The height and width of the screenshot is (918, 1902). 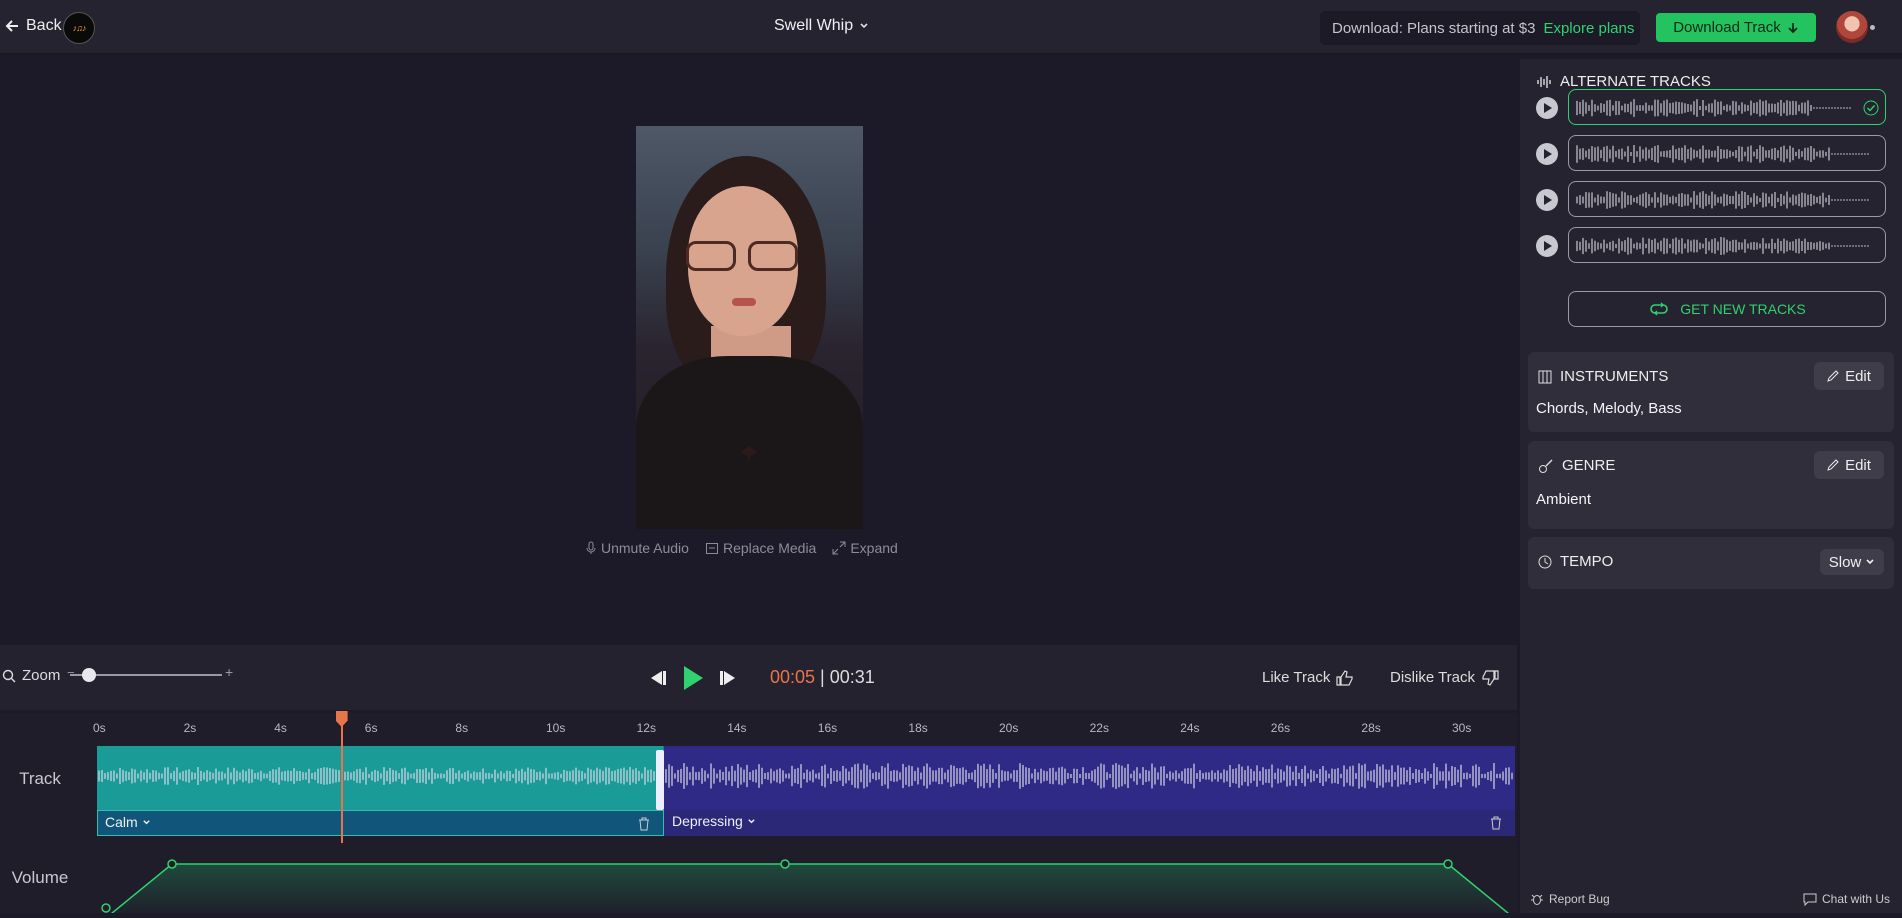 I want to click on dislike-track-button: Dislike Track, so click(x=1444, y=677).